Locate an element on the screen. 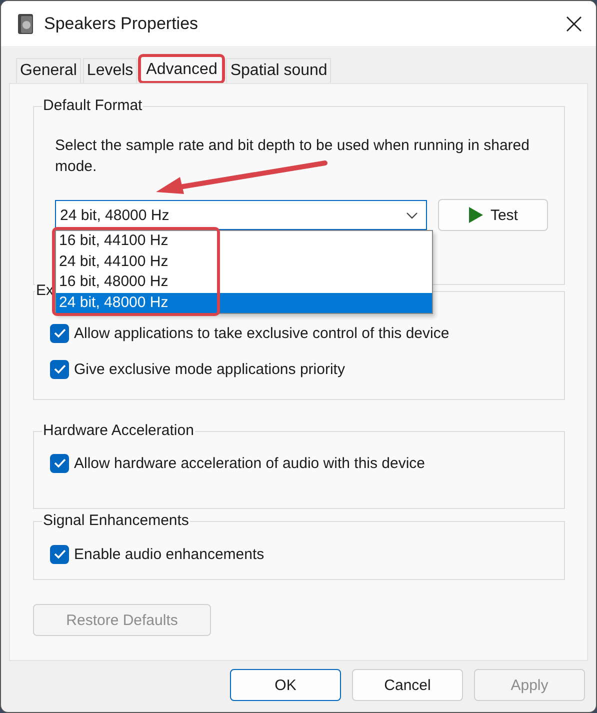 The image size is (597, 713). tab: Levels is located at coordinates (110, 70).